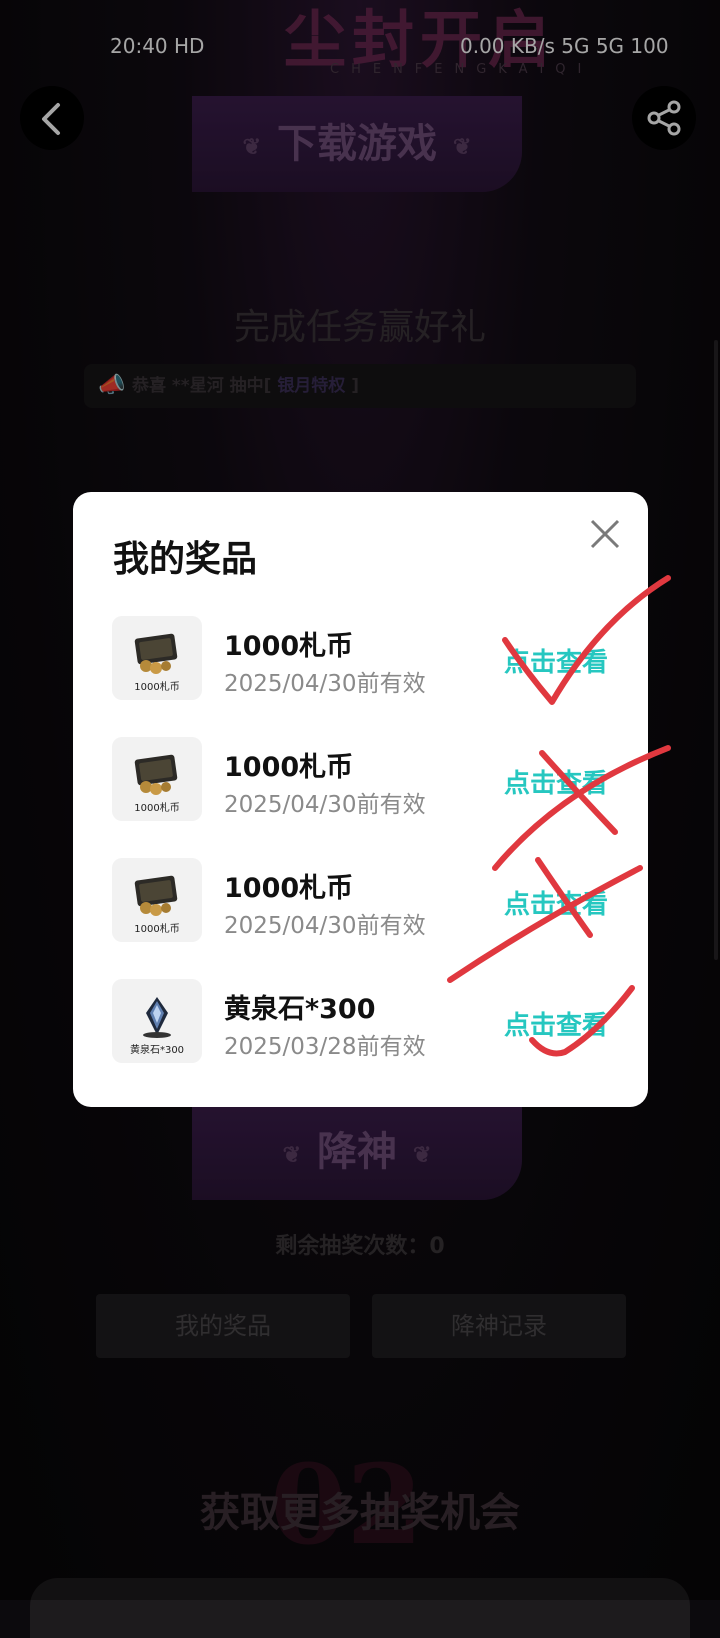 Image resolution: width=720 pixels, height=1638 pixels. I want to click on close-icon, so click(605, 534).